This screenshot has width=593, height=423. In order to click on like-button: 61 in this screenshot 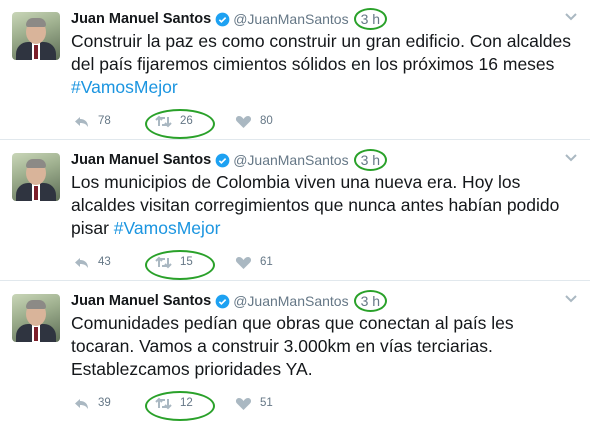, I will do `click(265, 262)`.